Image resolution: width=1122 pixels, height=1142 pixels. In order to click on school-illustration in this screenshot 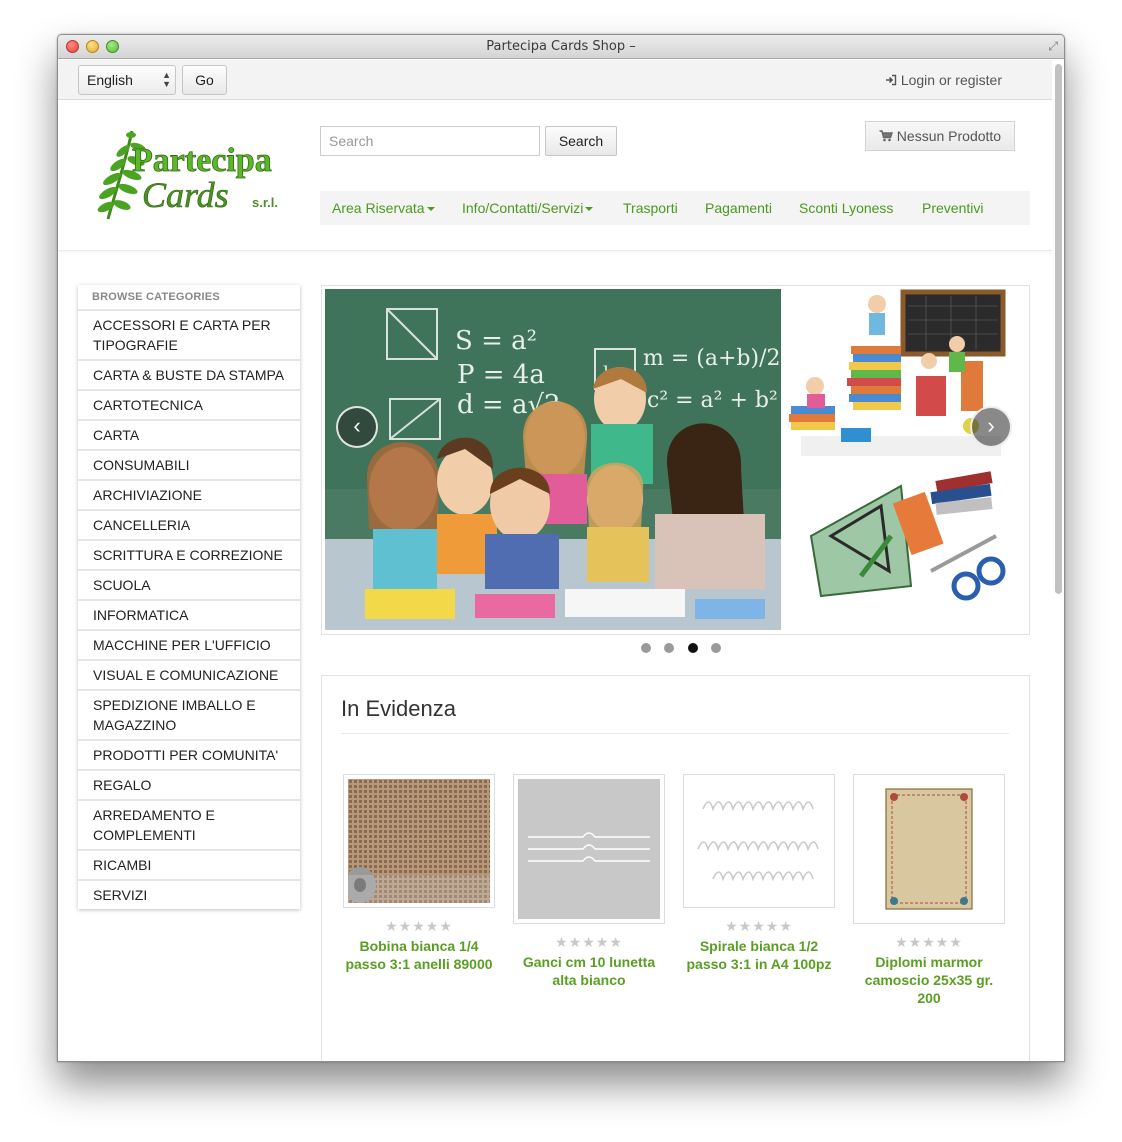, I will do `click(905, 460)`.